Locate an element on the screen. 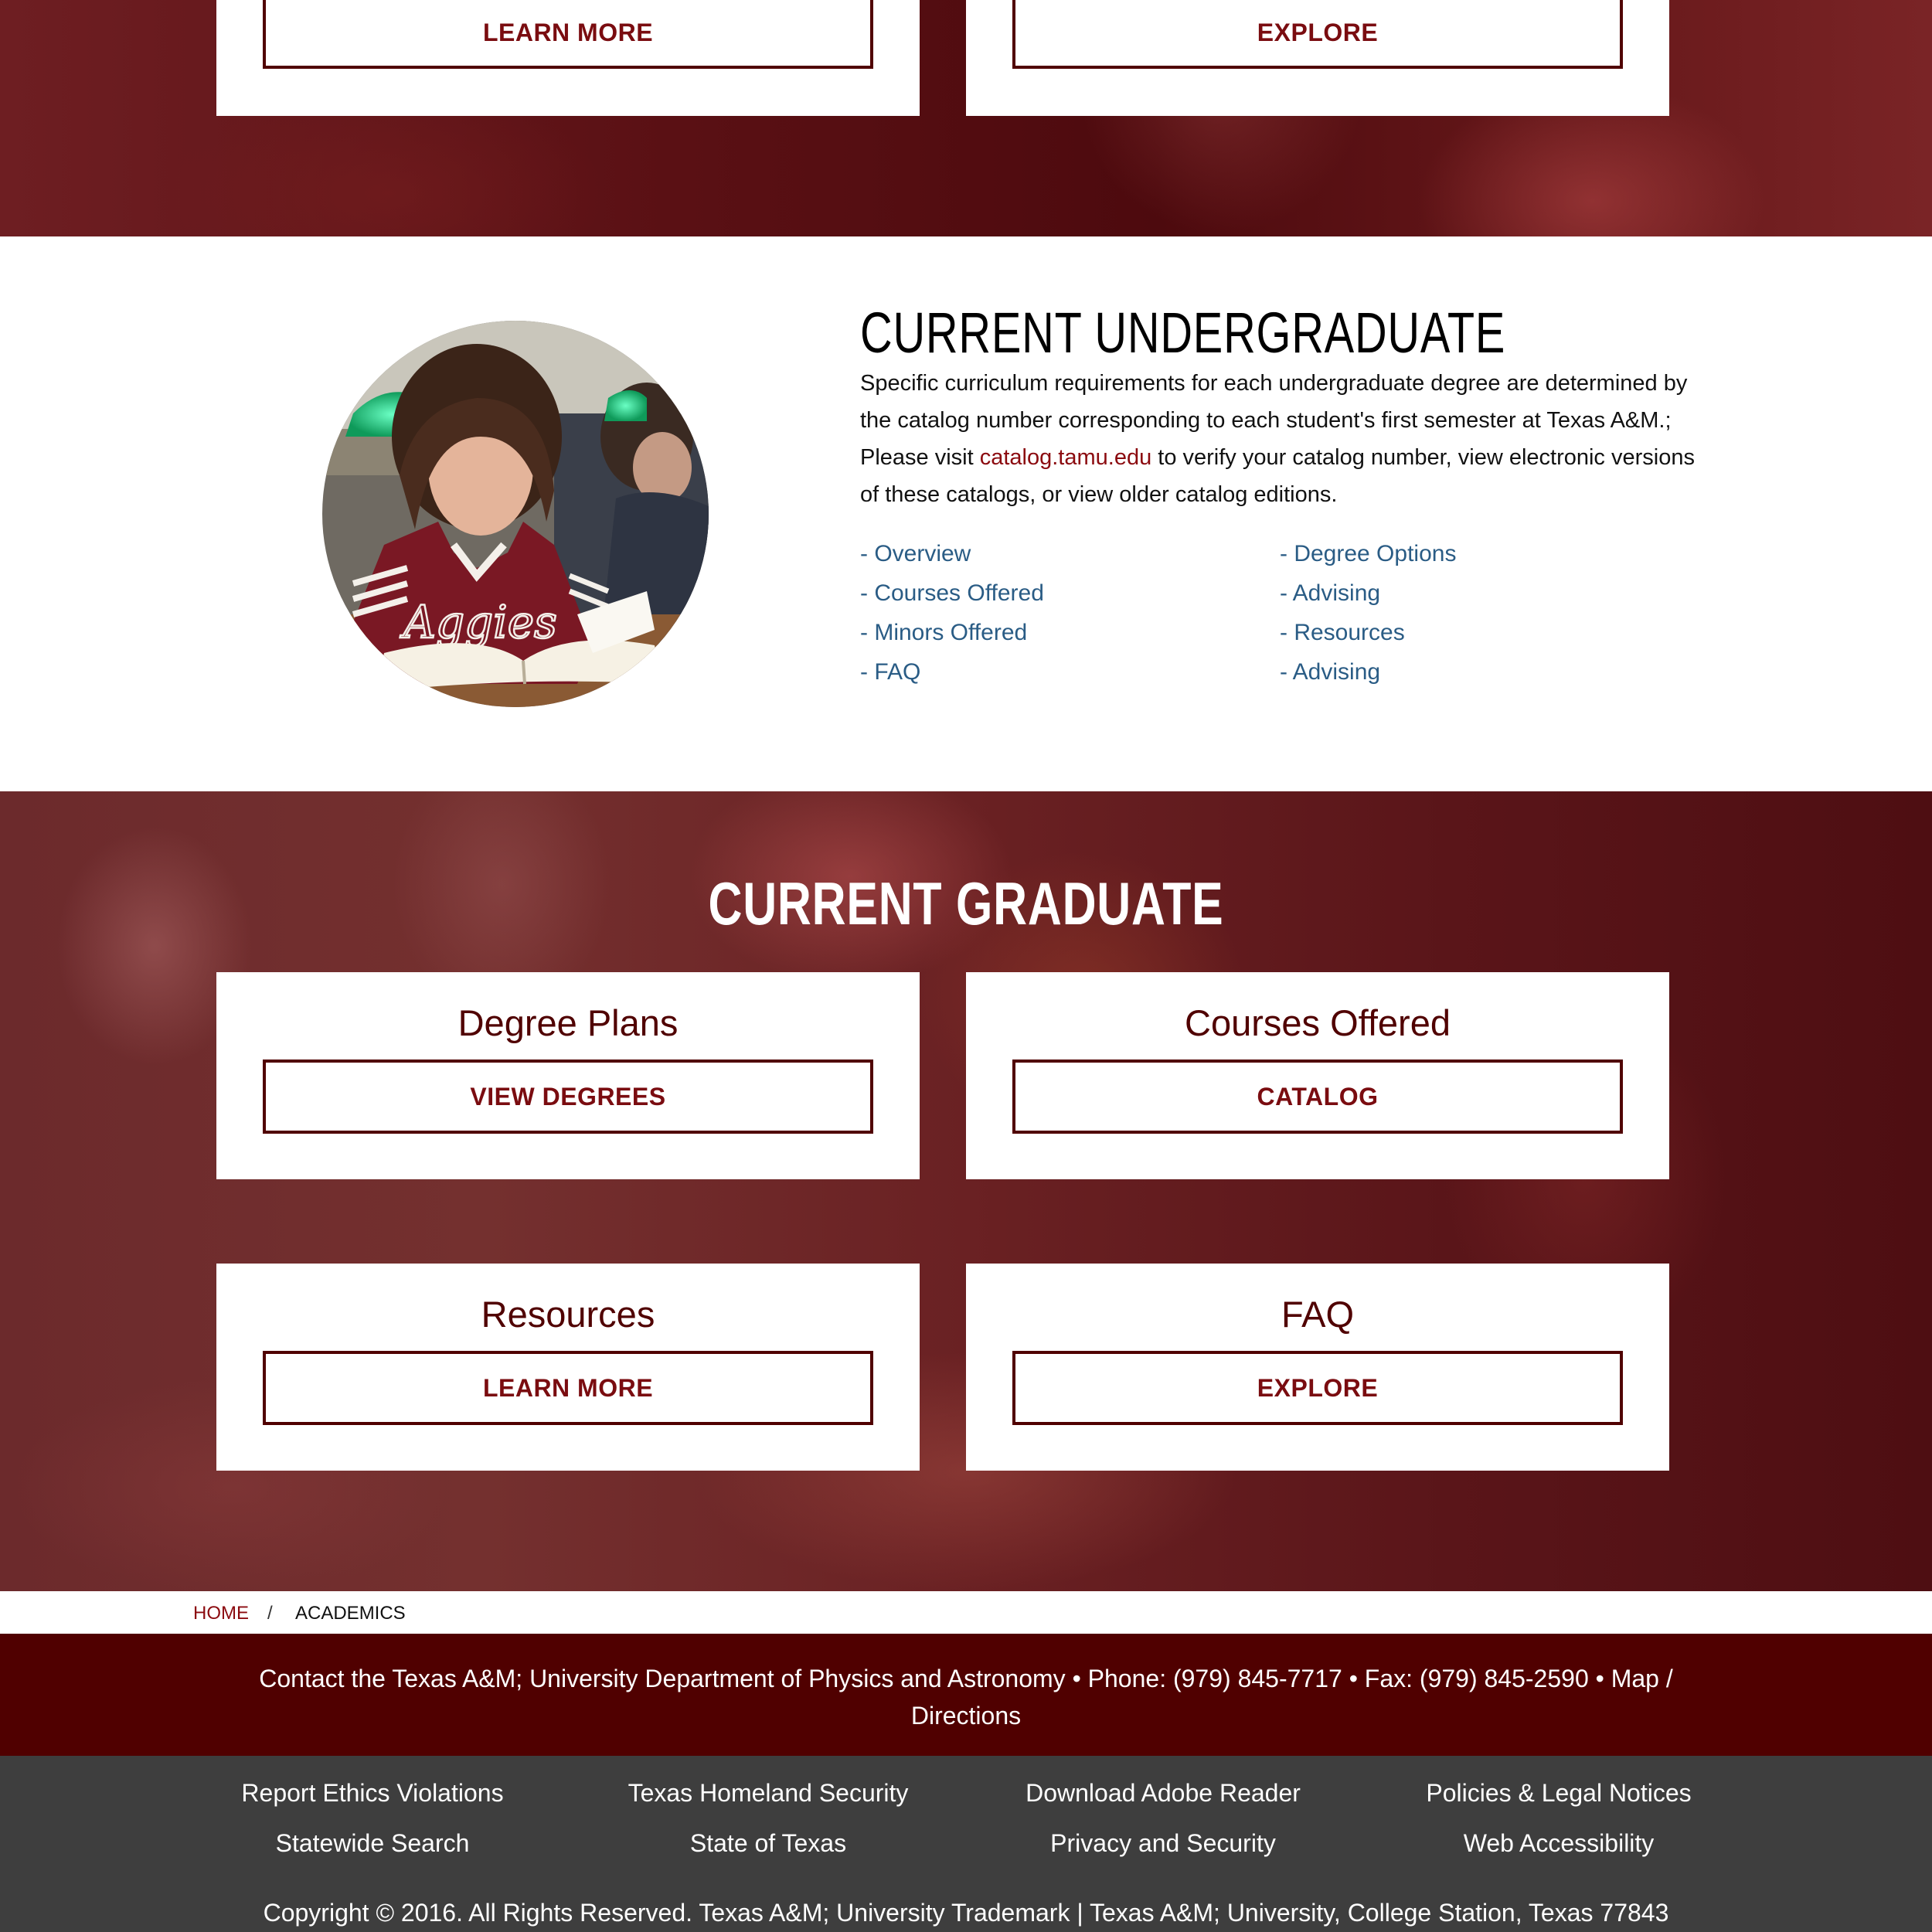  breadcrumb-home: HOME is located at coordinates (221, 1614).